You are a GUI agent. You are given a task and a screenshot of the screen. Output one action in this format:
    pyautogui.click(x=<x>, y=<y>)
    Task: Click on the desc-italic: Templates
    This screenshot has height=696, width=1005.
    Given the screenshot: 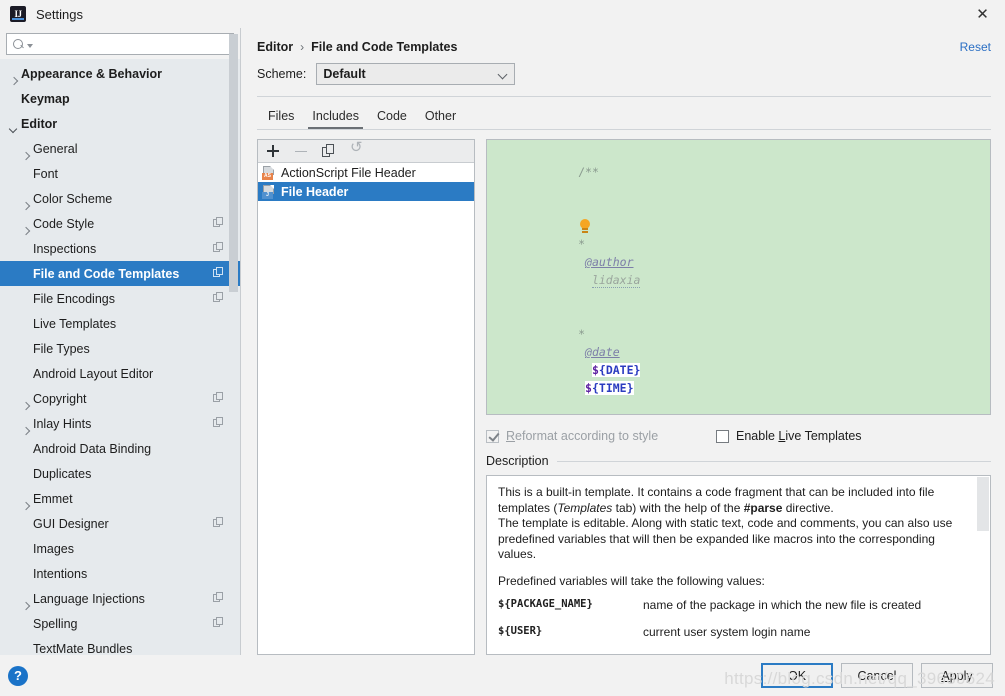 What is the action you would take?
    pyautogui.click(x=585, y=507)
    